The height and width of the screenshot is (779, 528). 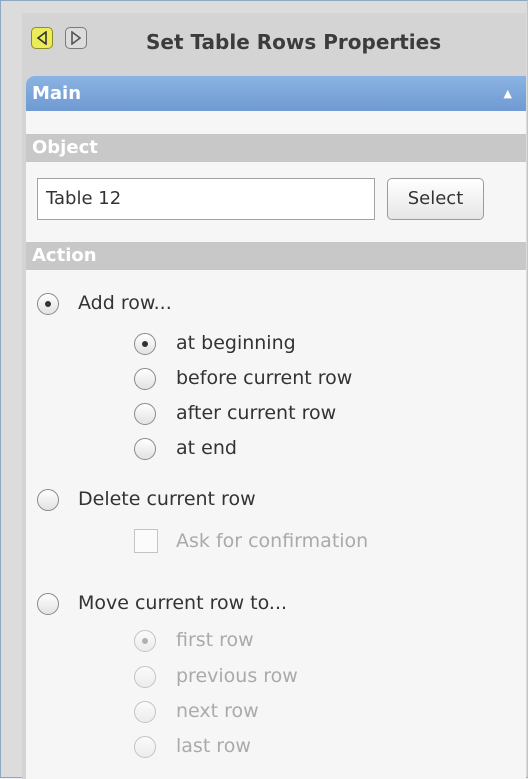 I want to click on before-current-row-radio, so click(x=145, y=379).